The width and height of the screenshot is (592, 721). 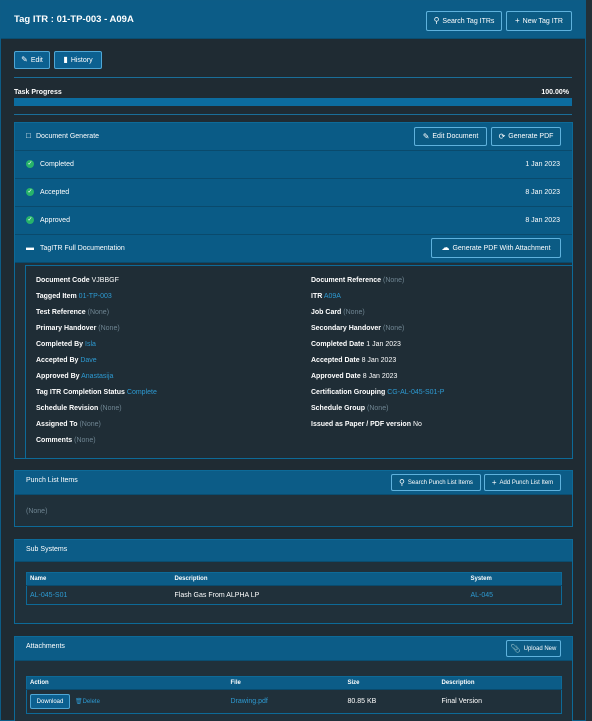 I want to click on edit-document-label: Edit Document, so click(x=455, y=136).